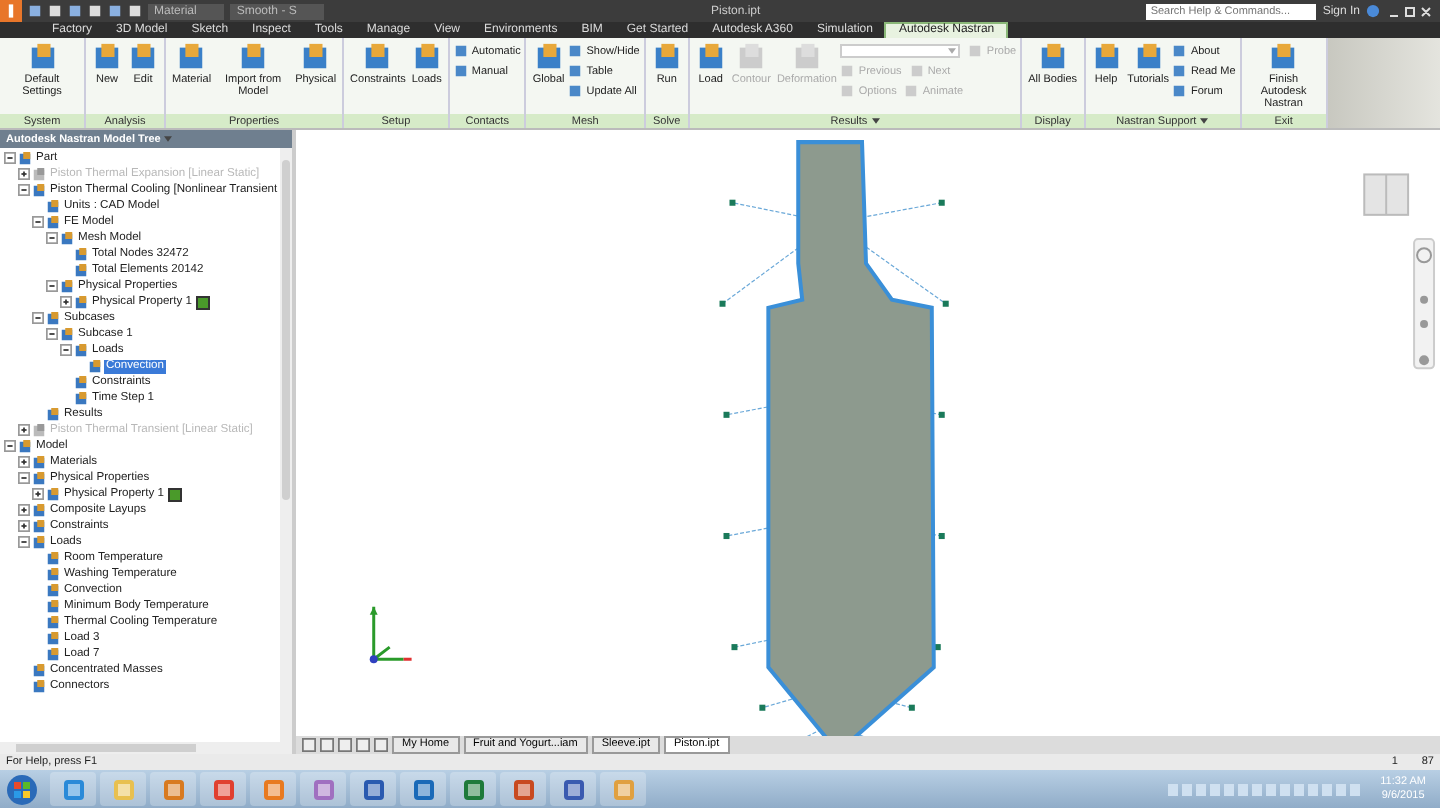 The width and height of the screenshot is (1440, 808). Describe the element at coordinates (11, 11) in the screenshot. I see `app-logo-icon` at that location.